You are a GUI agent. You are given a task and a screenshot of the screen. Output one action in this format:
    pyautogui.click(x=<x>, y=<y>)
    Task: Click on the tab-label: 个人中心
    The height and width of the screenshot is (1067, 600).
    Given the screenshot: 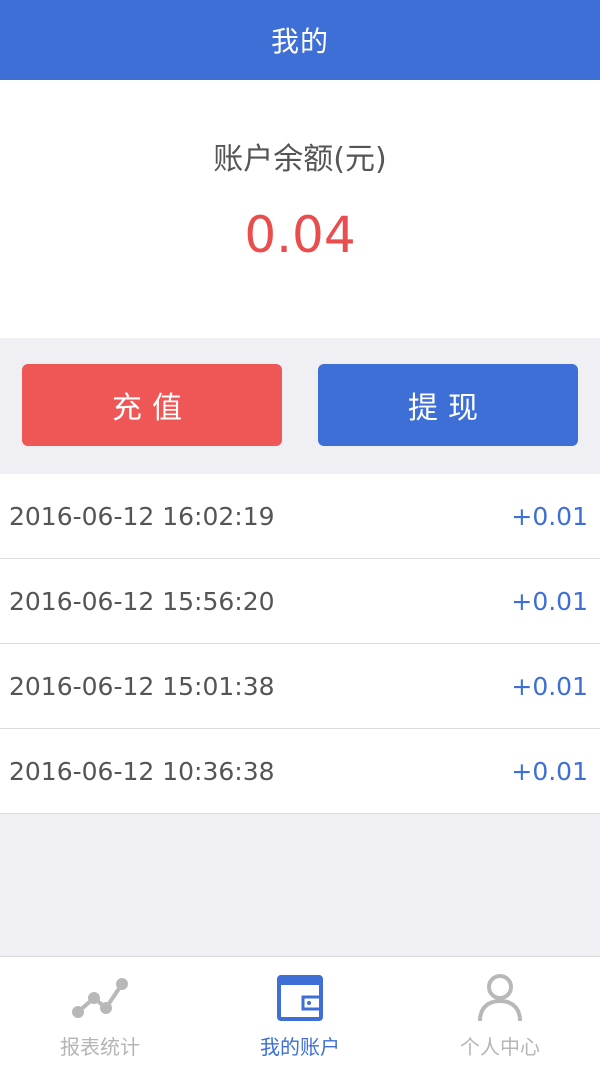 What is the action you would take?
    pyautogui.click(x=500, y=1047)
    